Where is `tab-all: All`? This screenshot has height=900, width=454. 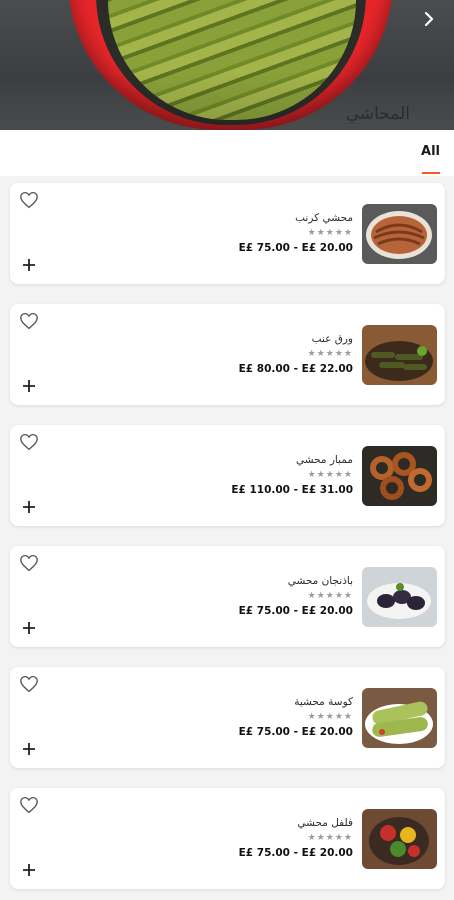
tab-all: All is located at coordinates (430, 151).